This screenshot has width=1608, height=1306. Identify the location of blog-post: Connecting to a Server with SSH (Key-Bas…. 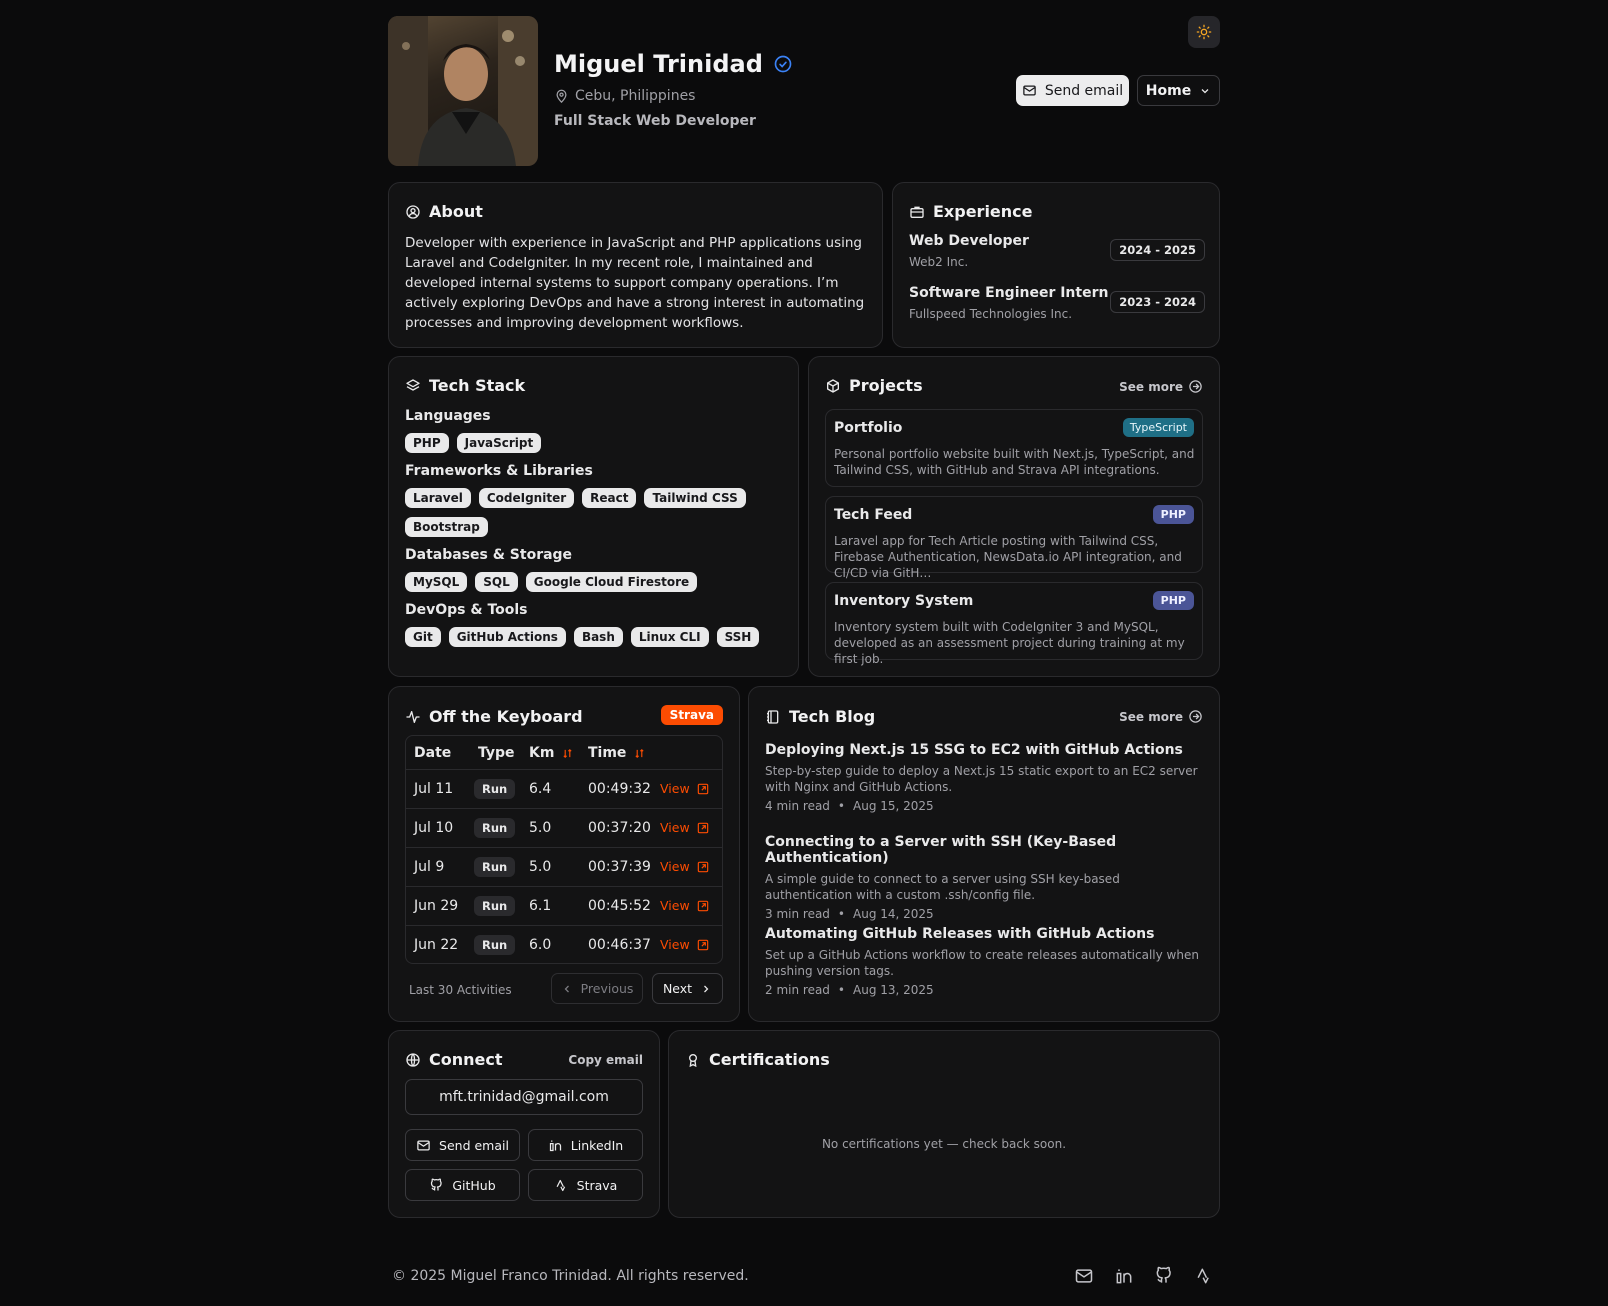
(985, 877).